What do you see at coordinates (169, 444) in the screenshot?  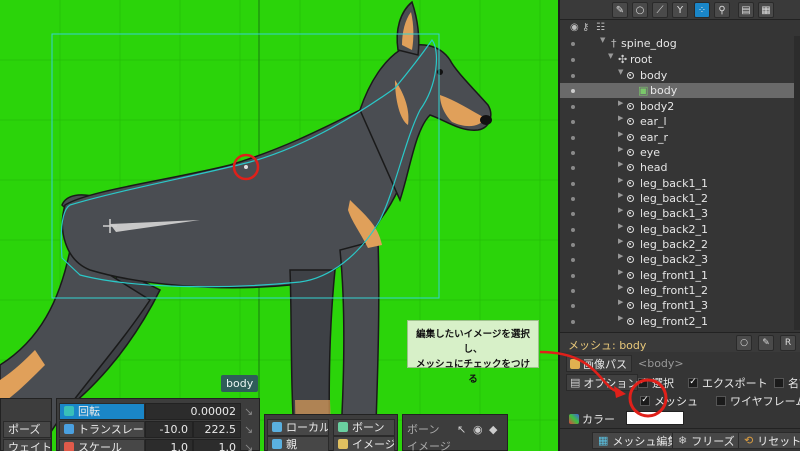 I see `scale-x-value: 1.0` at bounding box center [169, 444].